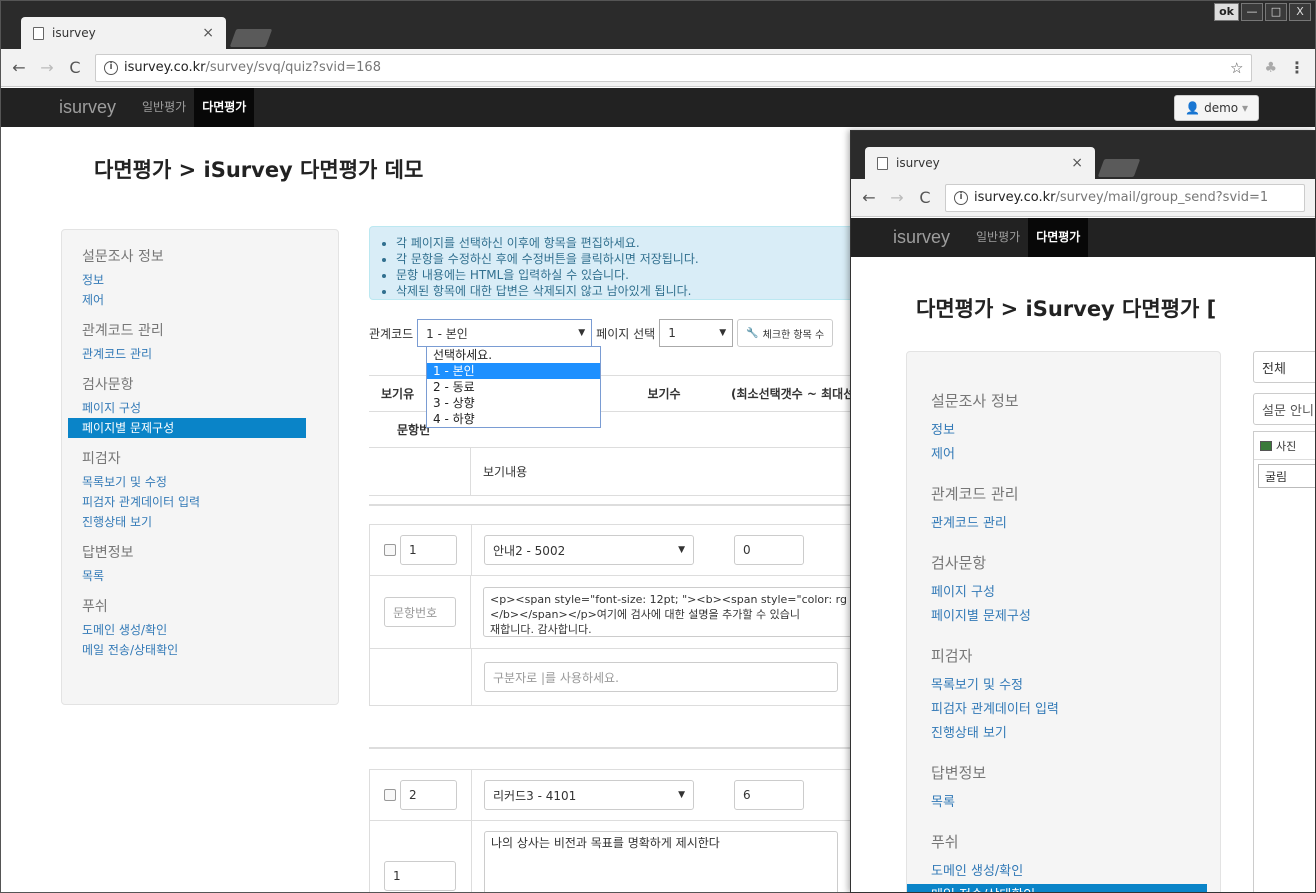  What do you see at coordinates (428, 795) in the screenshot?
I see `question-number-input: 2` at bounding box center [428, 795].